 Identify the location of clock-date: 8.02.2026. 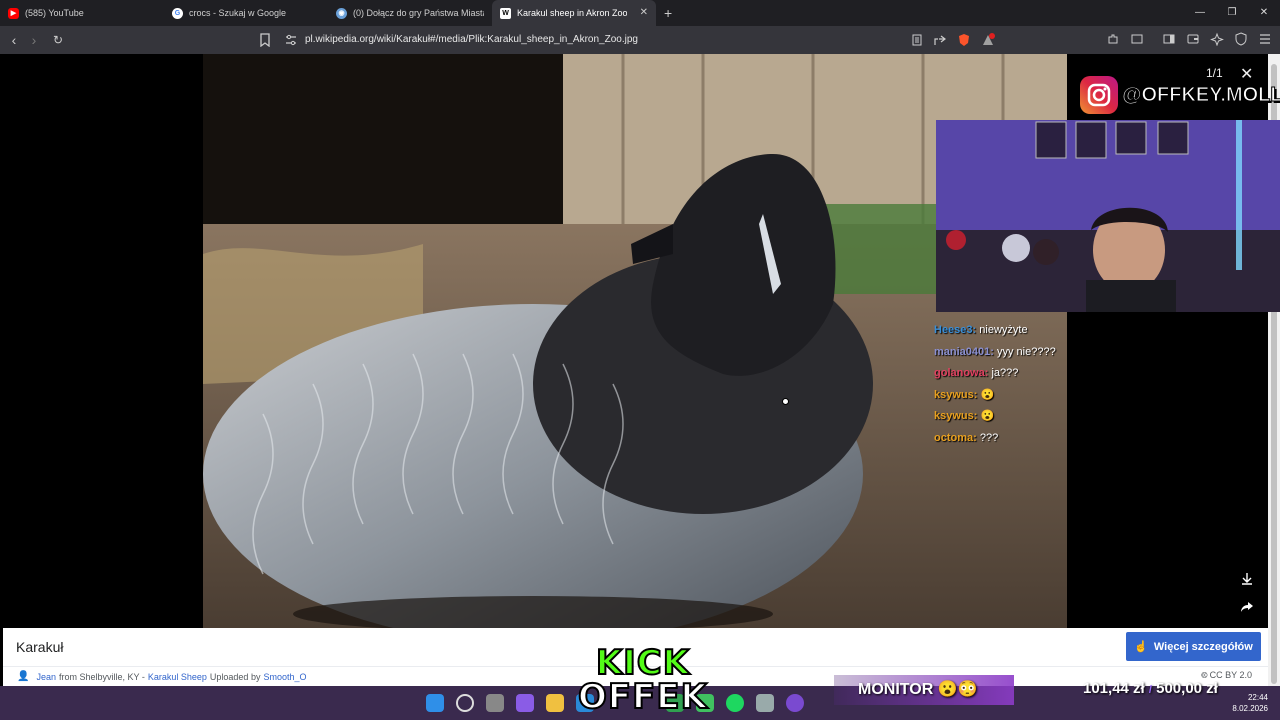
(1250, 708).